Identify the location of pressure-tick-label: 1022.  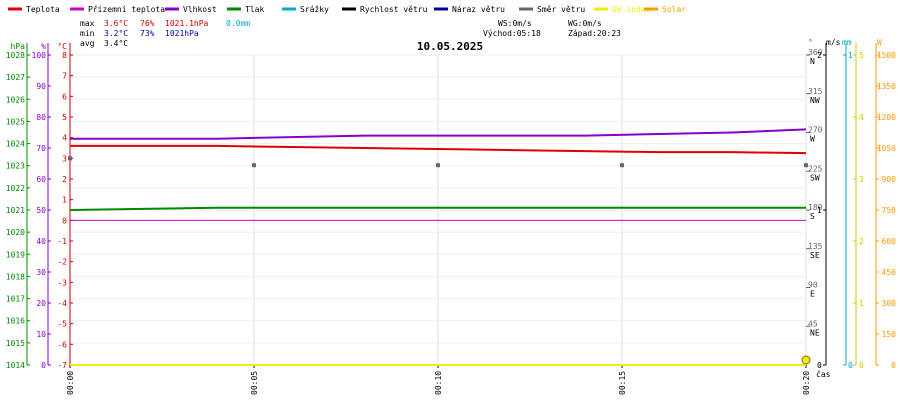
(15, 188).